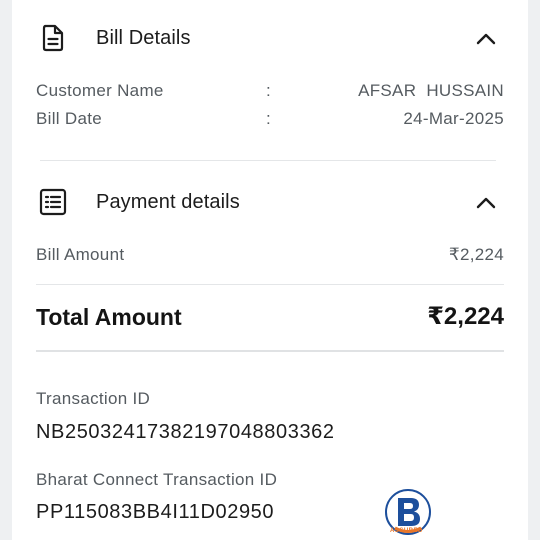  What do you see at coordinates (270, 255) in the screenshot?
I see `bill-amount-row: Bill Amount ₹2,224` at bounding box center [270, 255].